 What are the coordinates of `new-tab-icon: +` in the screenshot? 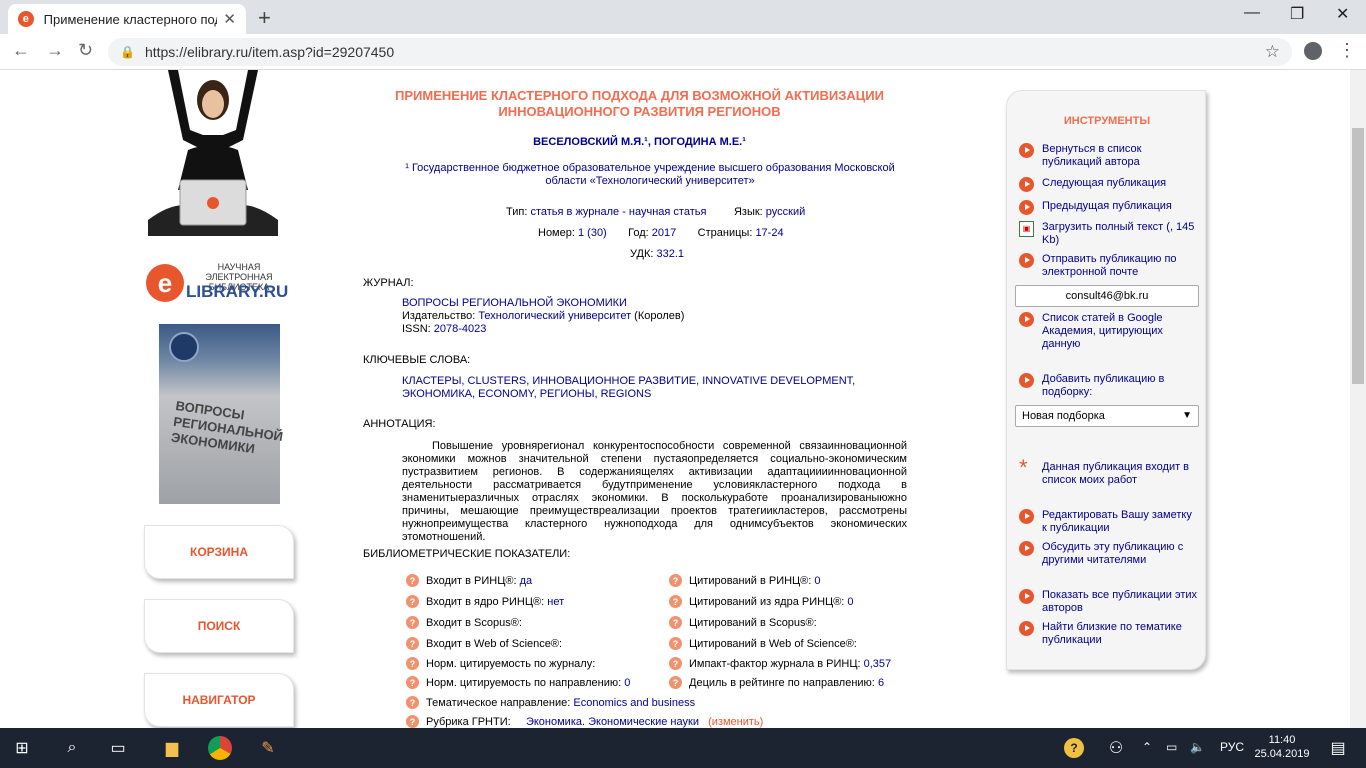 It's located at (264, 18).